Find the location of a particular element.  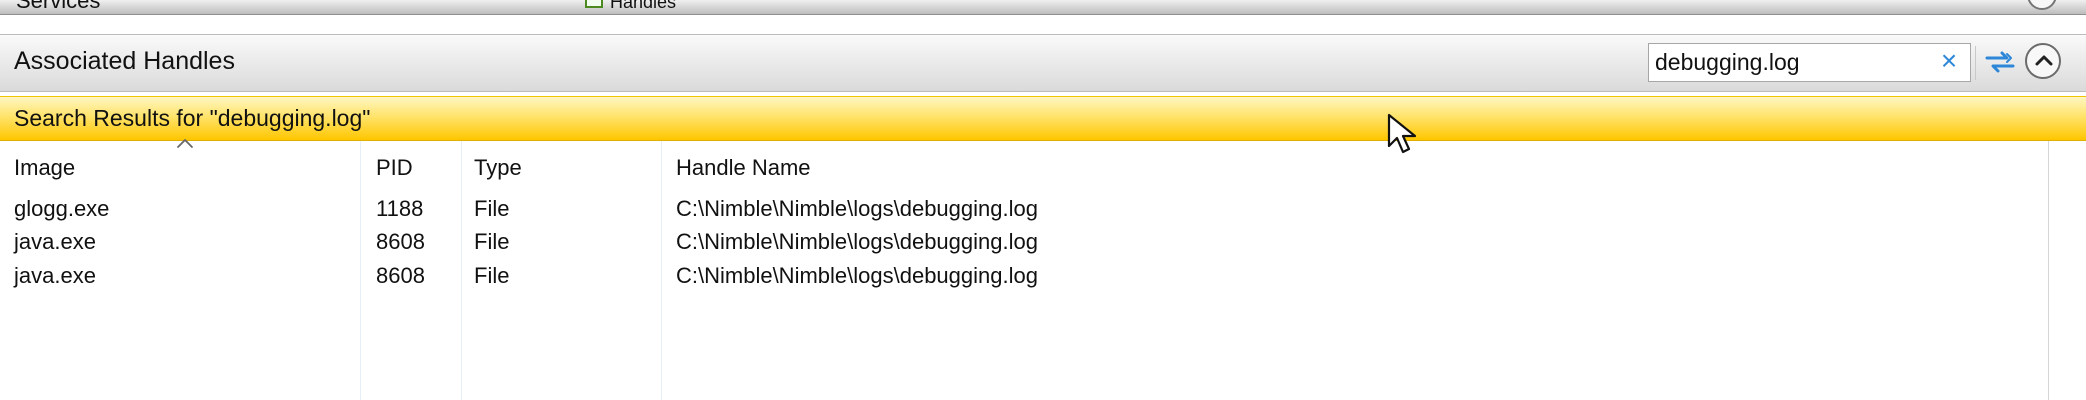

search-divider is located at coordinates (1975, 63).